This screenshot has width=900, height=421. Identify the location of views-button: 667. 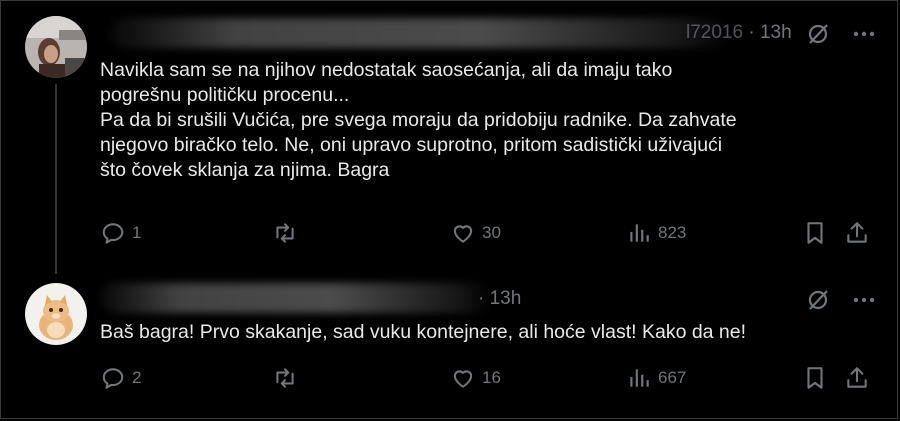
(656, 378).